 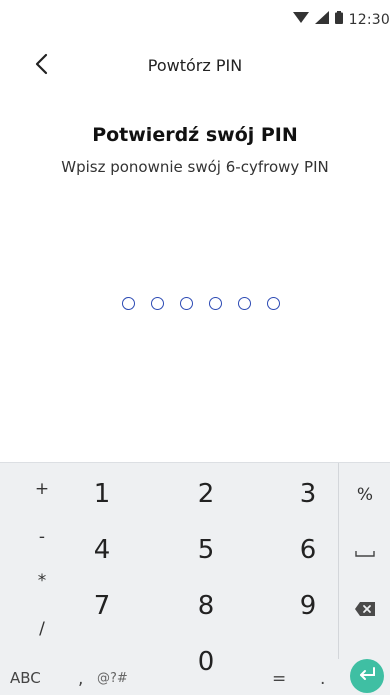 I want to click on enter-button, so click(x=367, y=676).